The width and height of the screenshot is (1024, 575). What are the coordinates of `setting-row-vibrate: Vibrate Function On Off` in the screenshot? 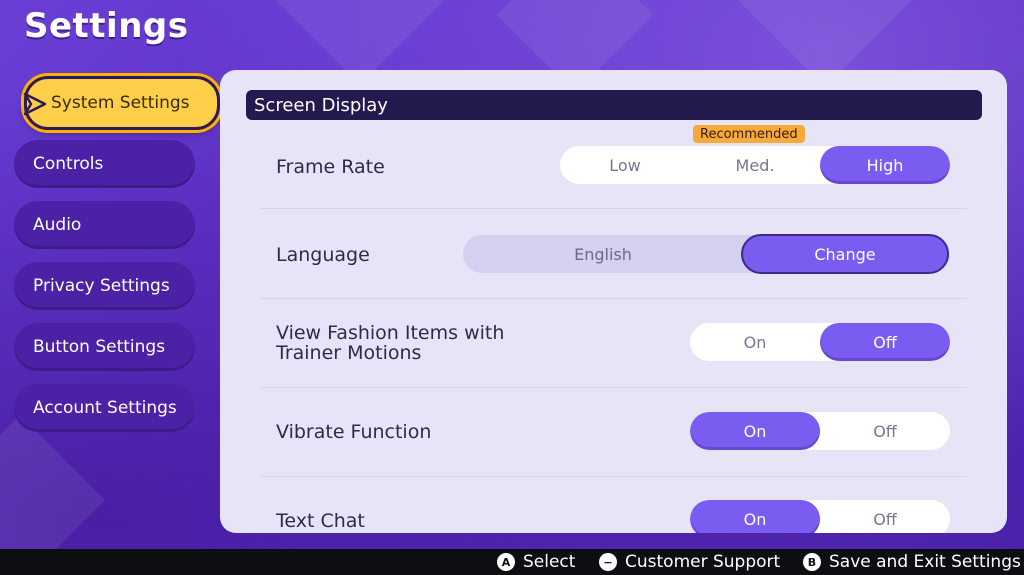 It's located at (613, 432).